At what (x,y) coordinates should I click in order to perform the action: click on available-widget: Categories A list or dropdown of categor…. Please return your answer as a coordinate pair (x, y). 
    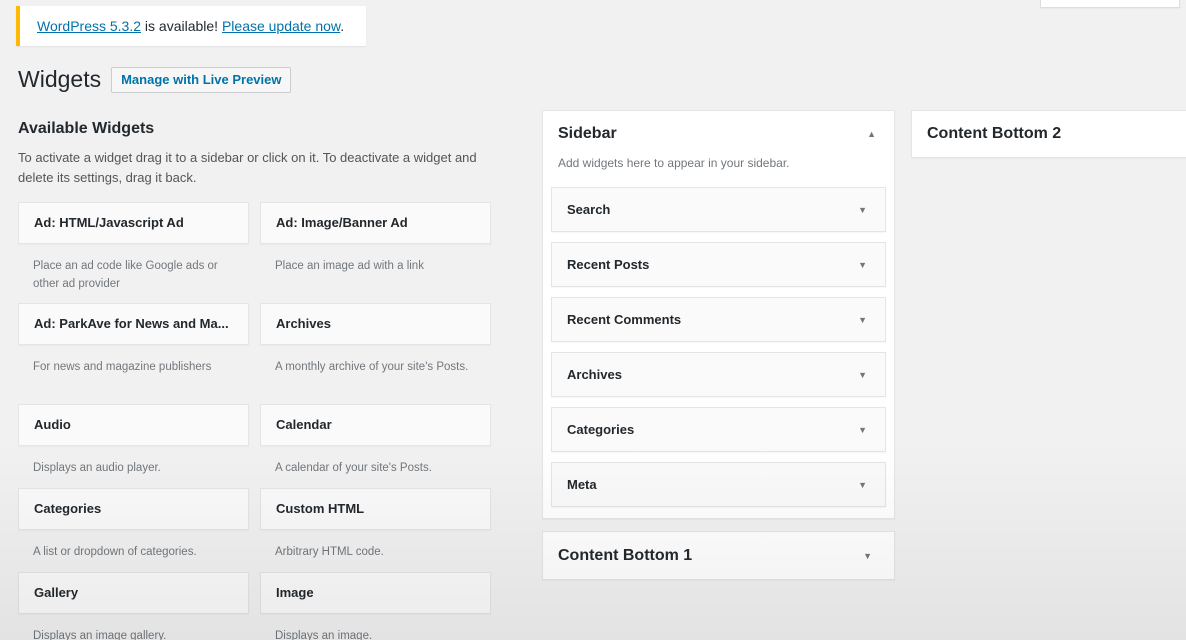
    Looking at the image, I should click on (133, 530).